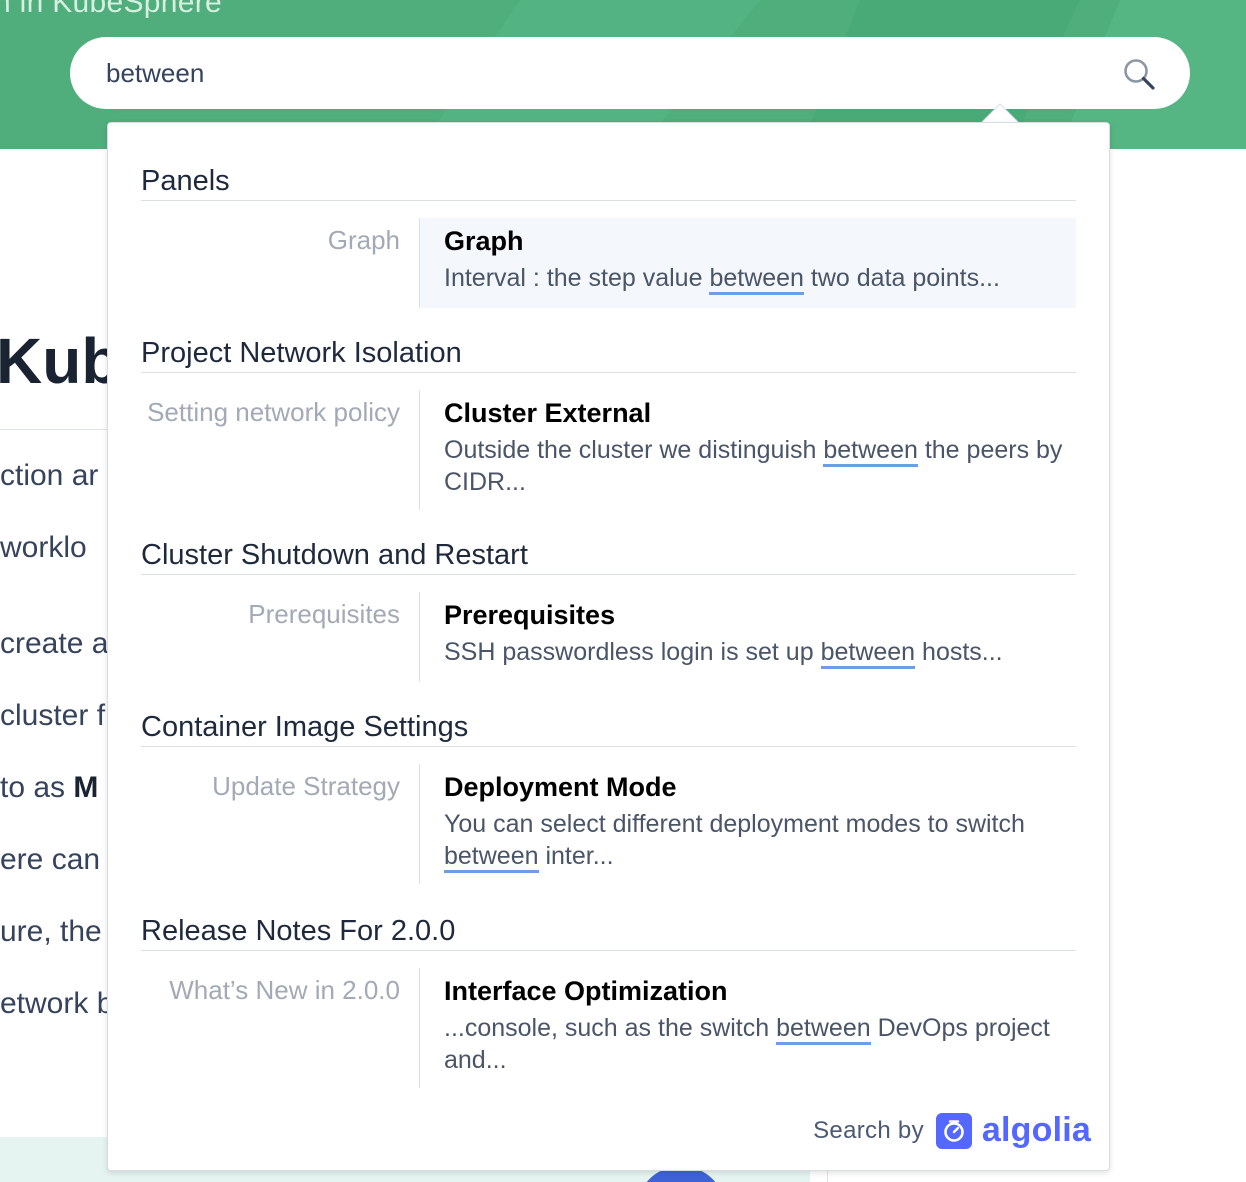 This screenshot has width=1246, height=1182. What do you see at coordinates (50, 859) in the screenshot?
I see `article-line: ere can` at bounding box center [50, 859].